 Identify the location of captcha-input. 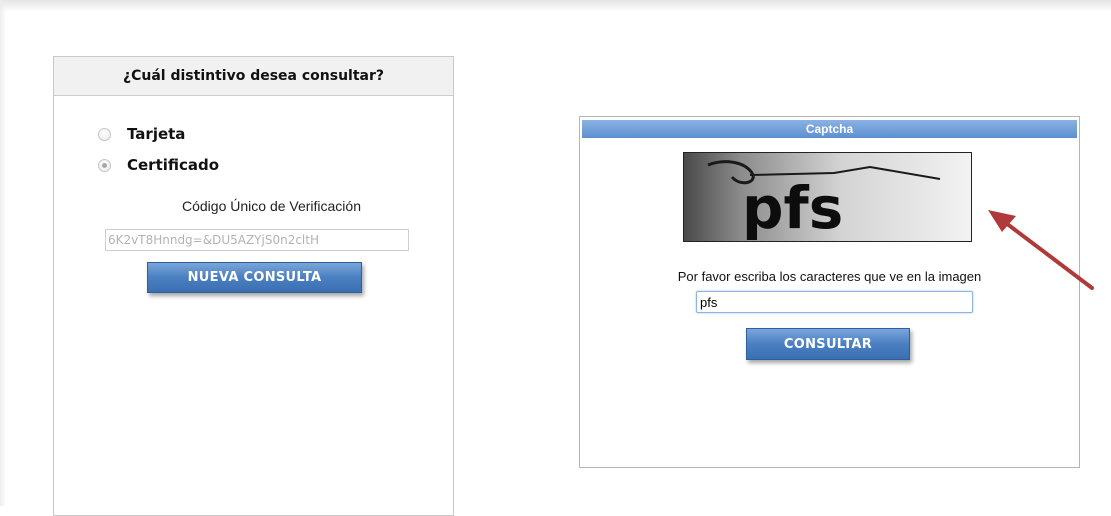
(834, 302).